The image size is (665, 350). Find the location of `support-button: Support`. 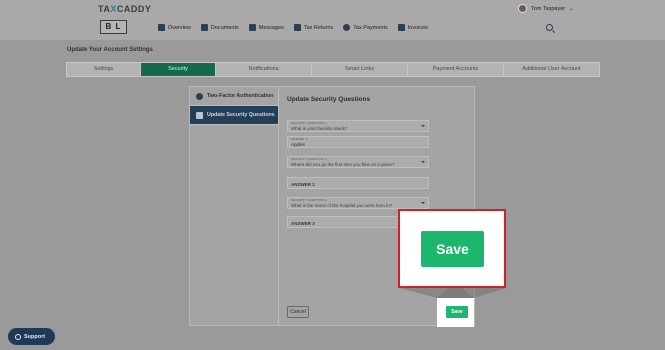

support-button: Support is located at coordinates (31, 336).